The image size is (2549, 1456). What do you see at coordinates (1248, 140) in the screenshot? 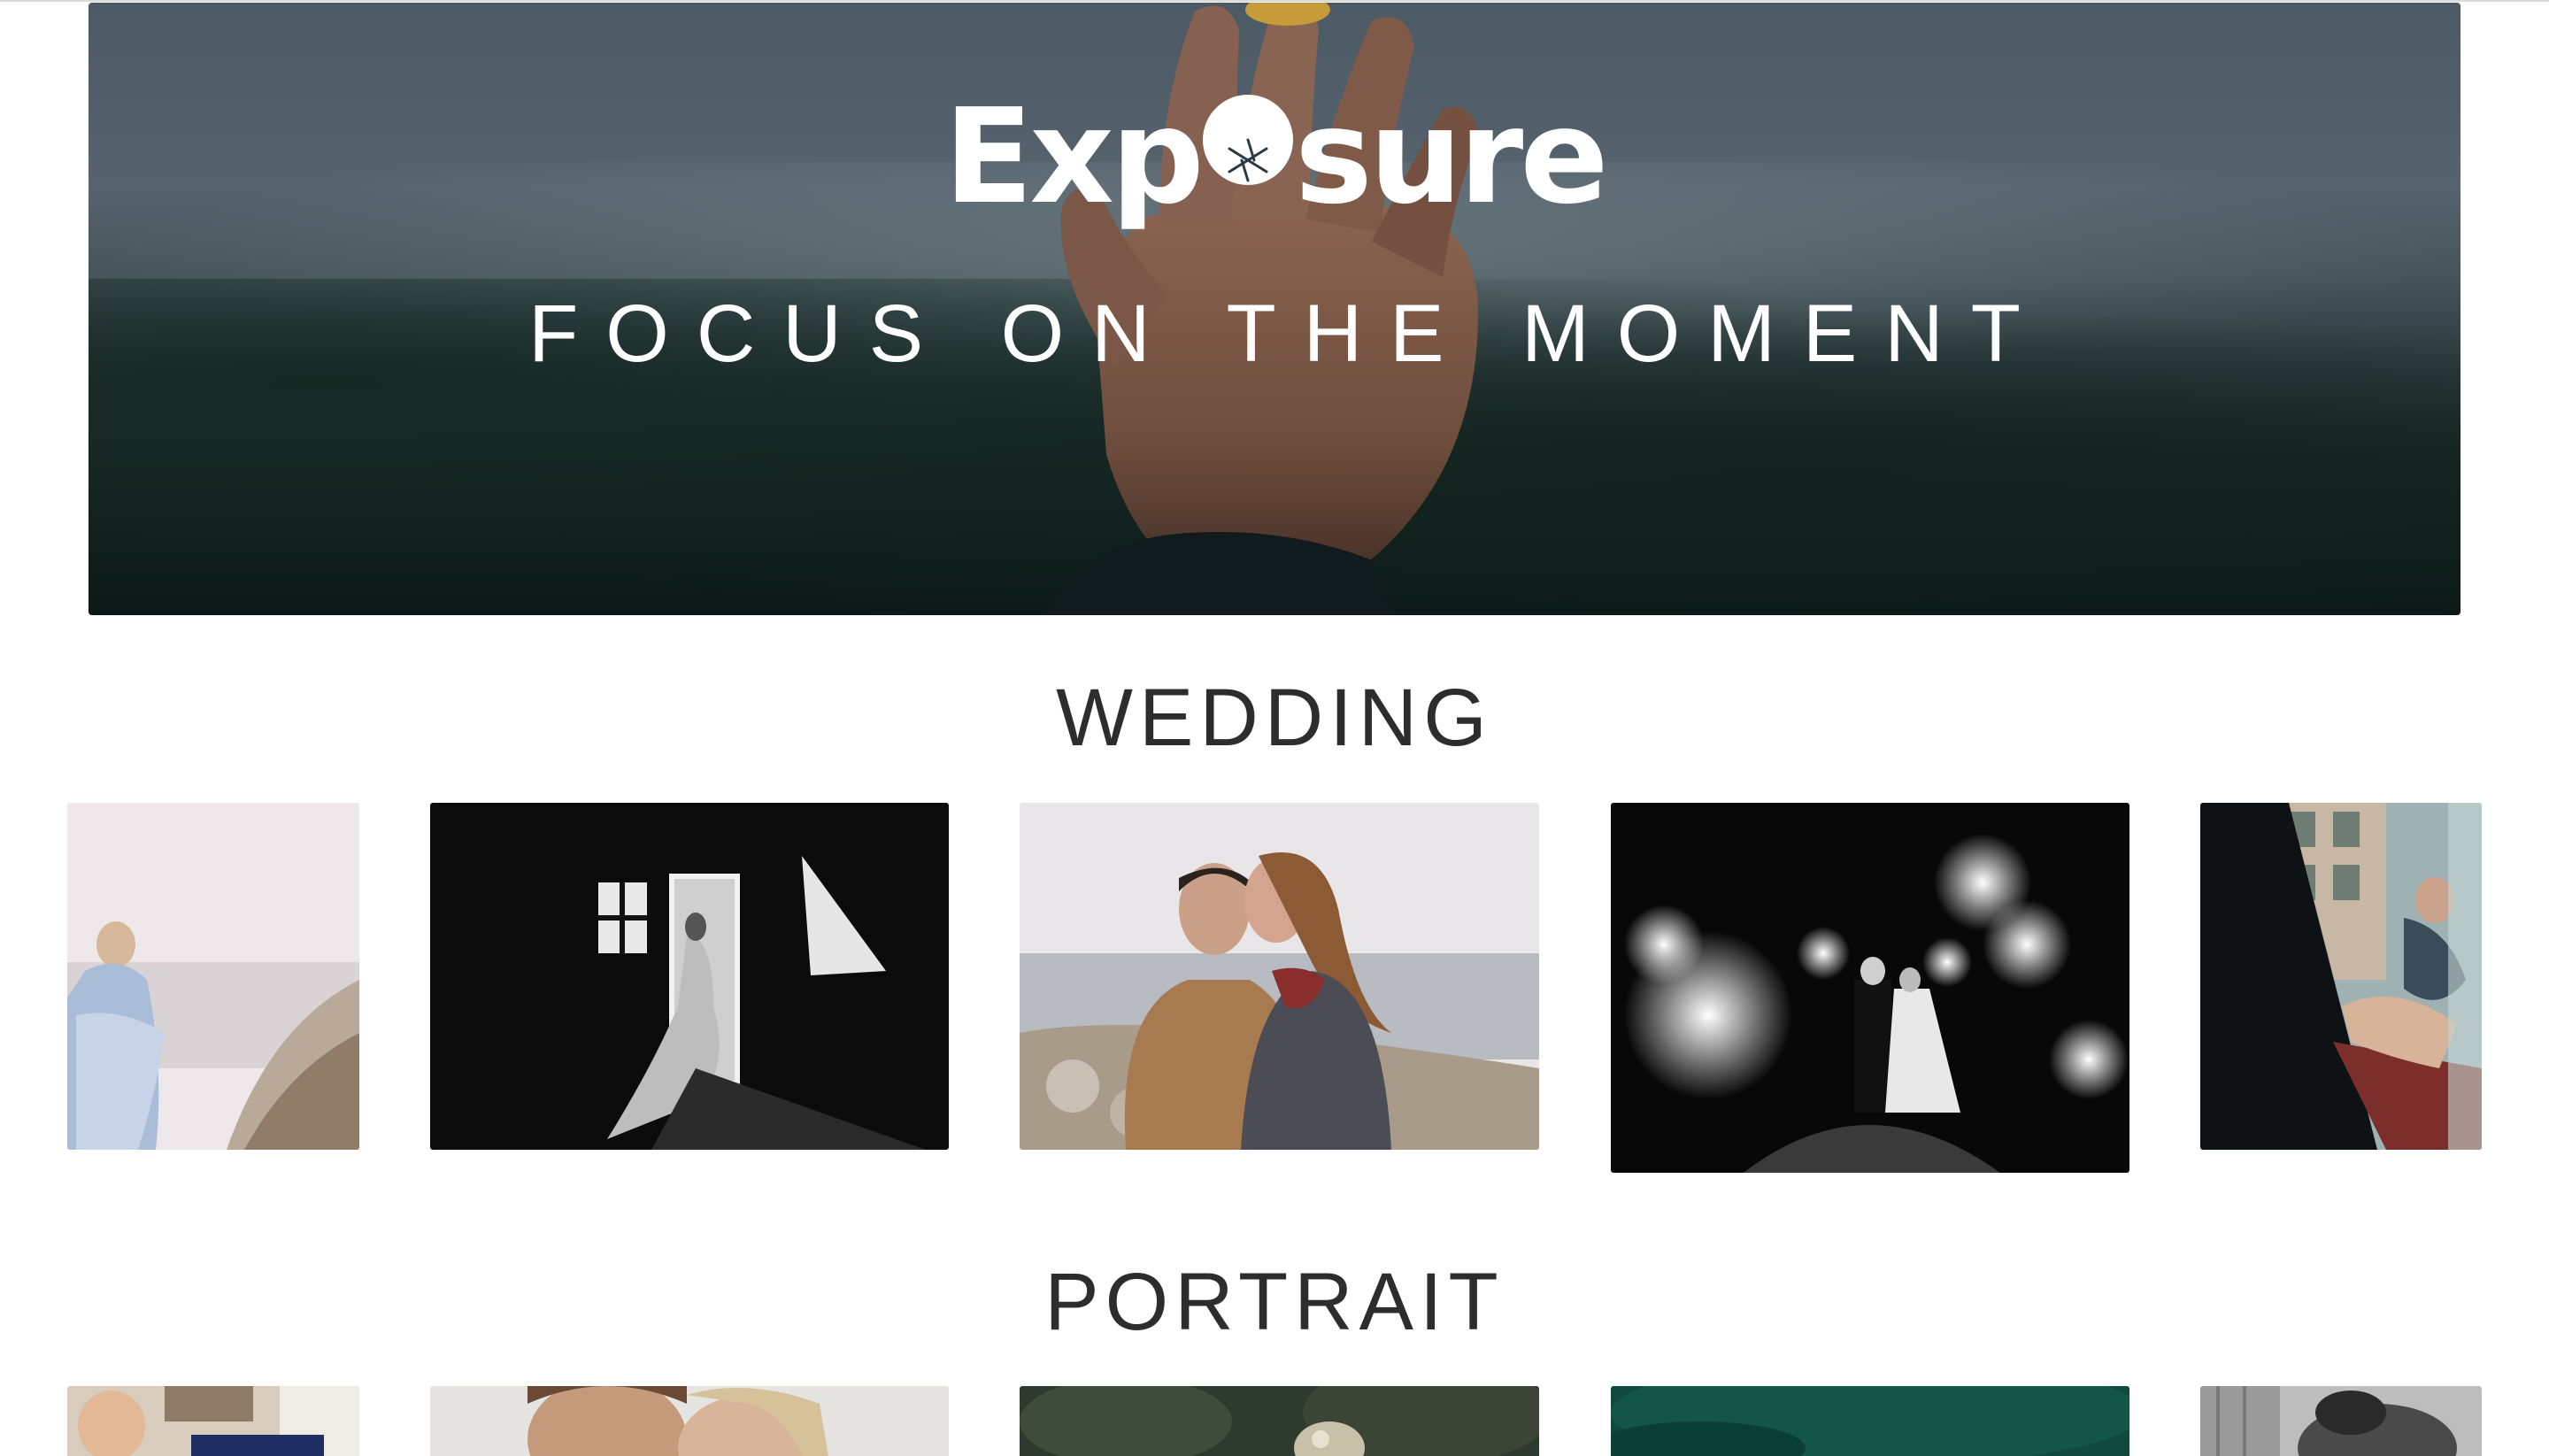
I see `aperture-icon` at bounding box center [1248, 140].